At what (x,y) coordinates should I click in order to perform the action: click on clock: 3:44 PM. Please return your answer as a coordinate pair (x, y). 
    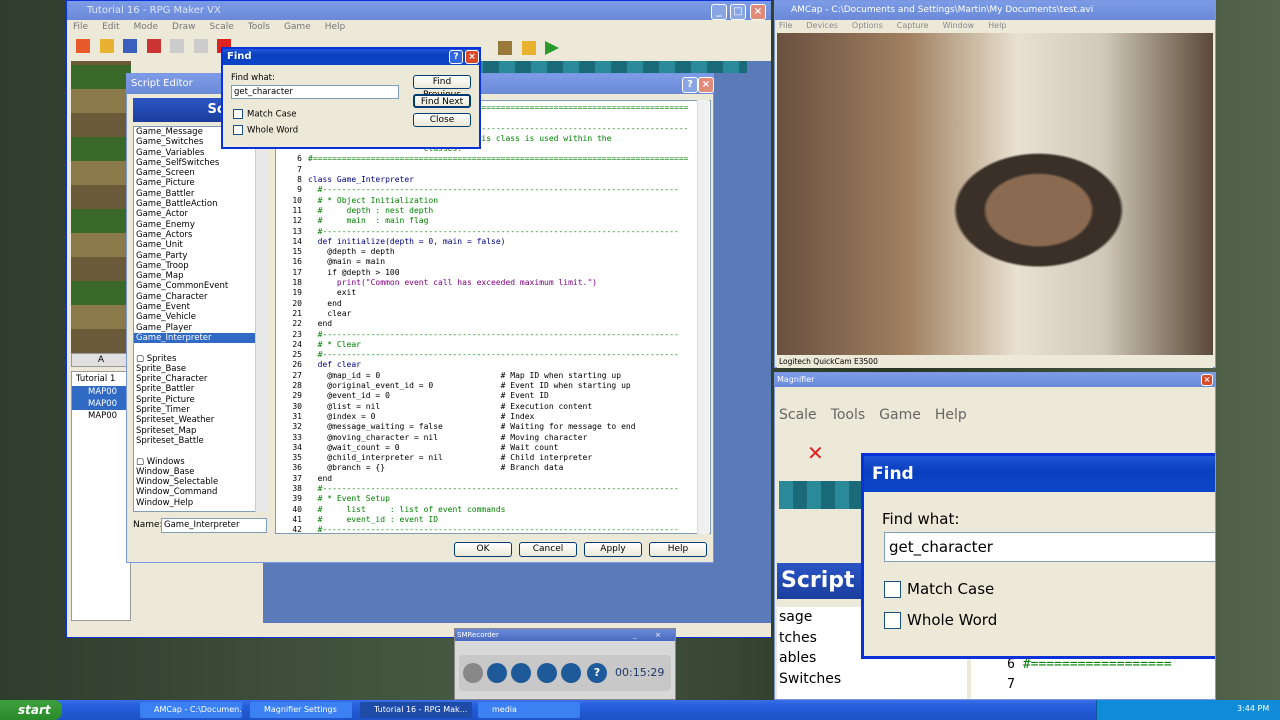
    Looking at the image, I should click on (1253, 708).